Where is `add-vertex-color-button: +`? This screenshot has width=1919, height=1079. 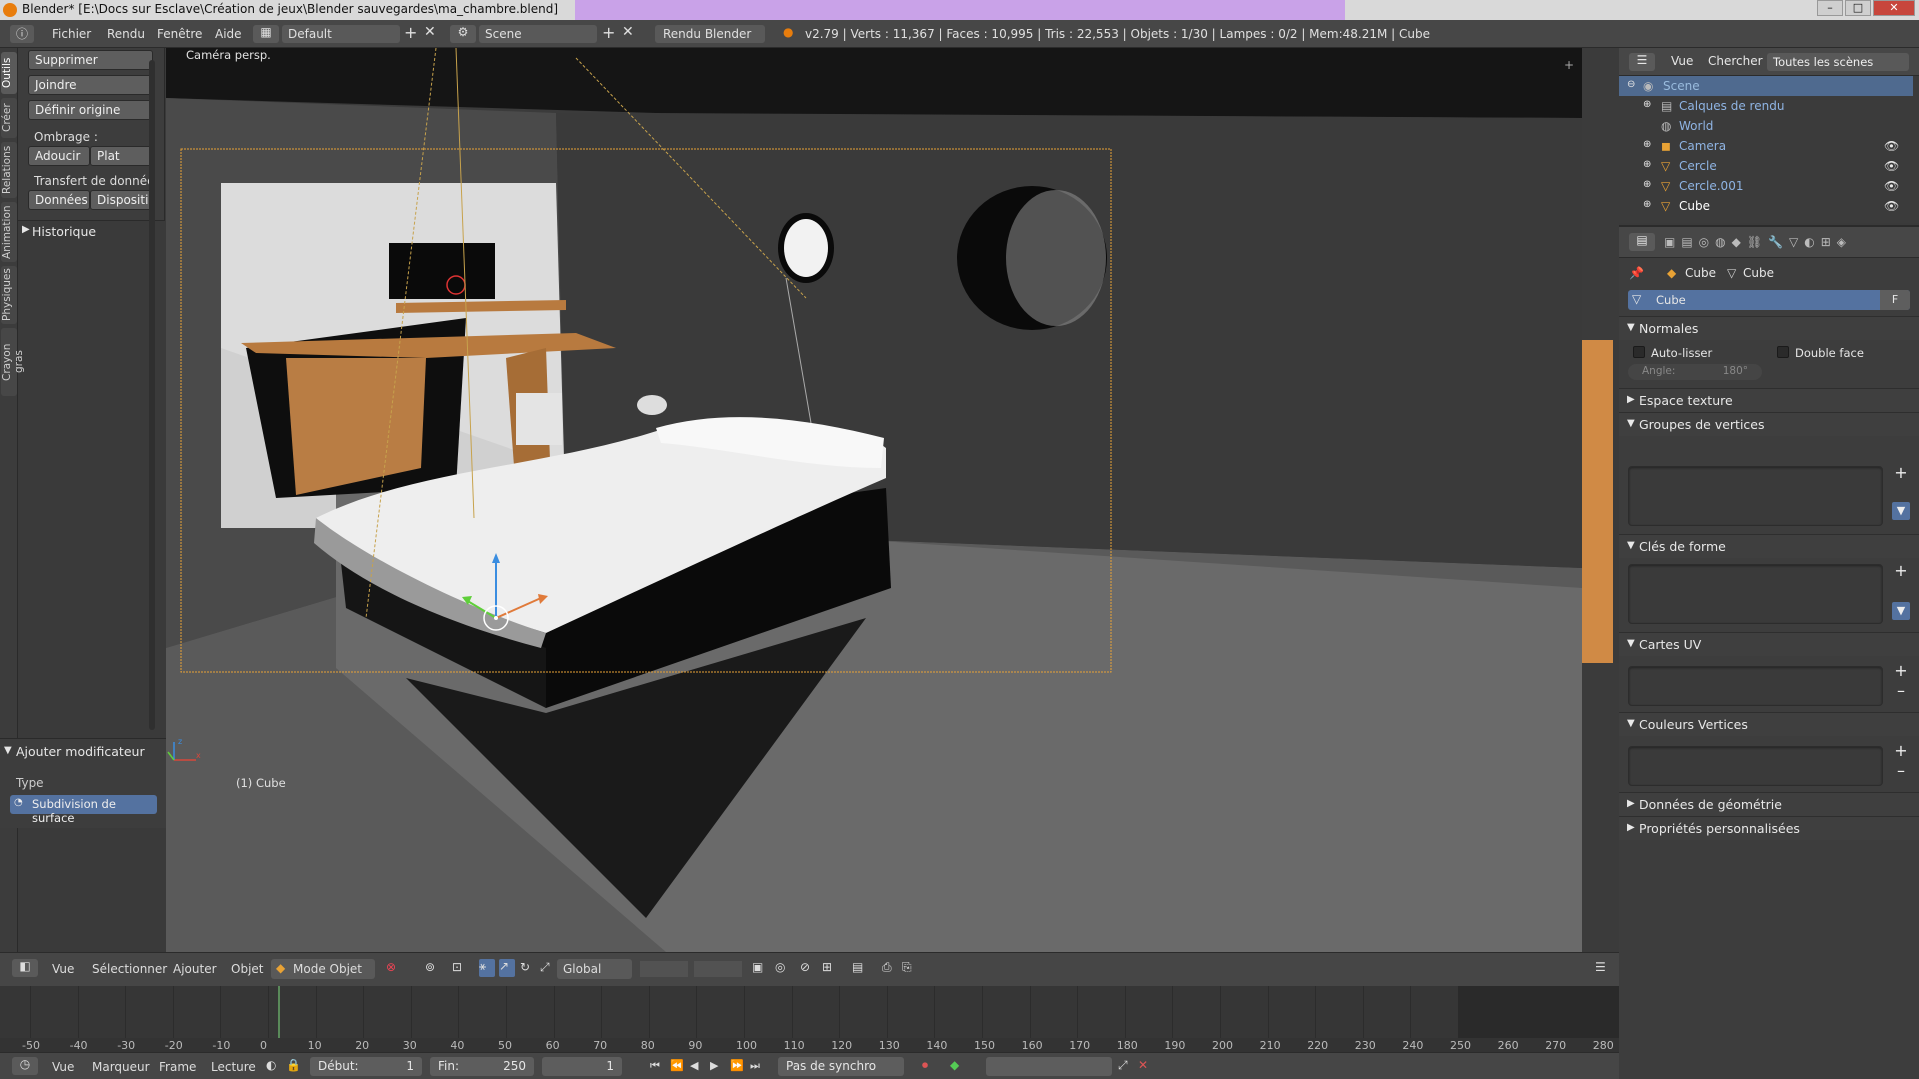 add-vertex-color-button: + is located at coordinates (1901, 751).